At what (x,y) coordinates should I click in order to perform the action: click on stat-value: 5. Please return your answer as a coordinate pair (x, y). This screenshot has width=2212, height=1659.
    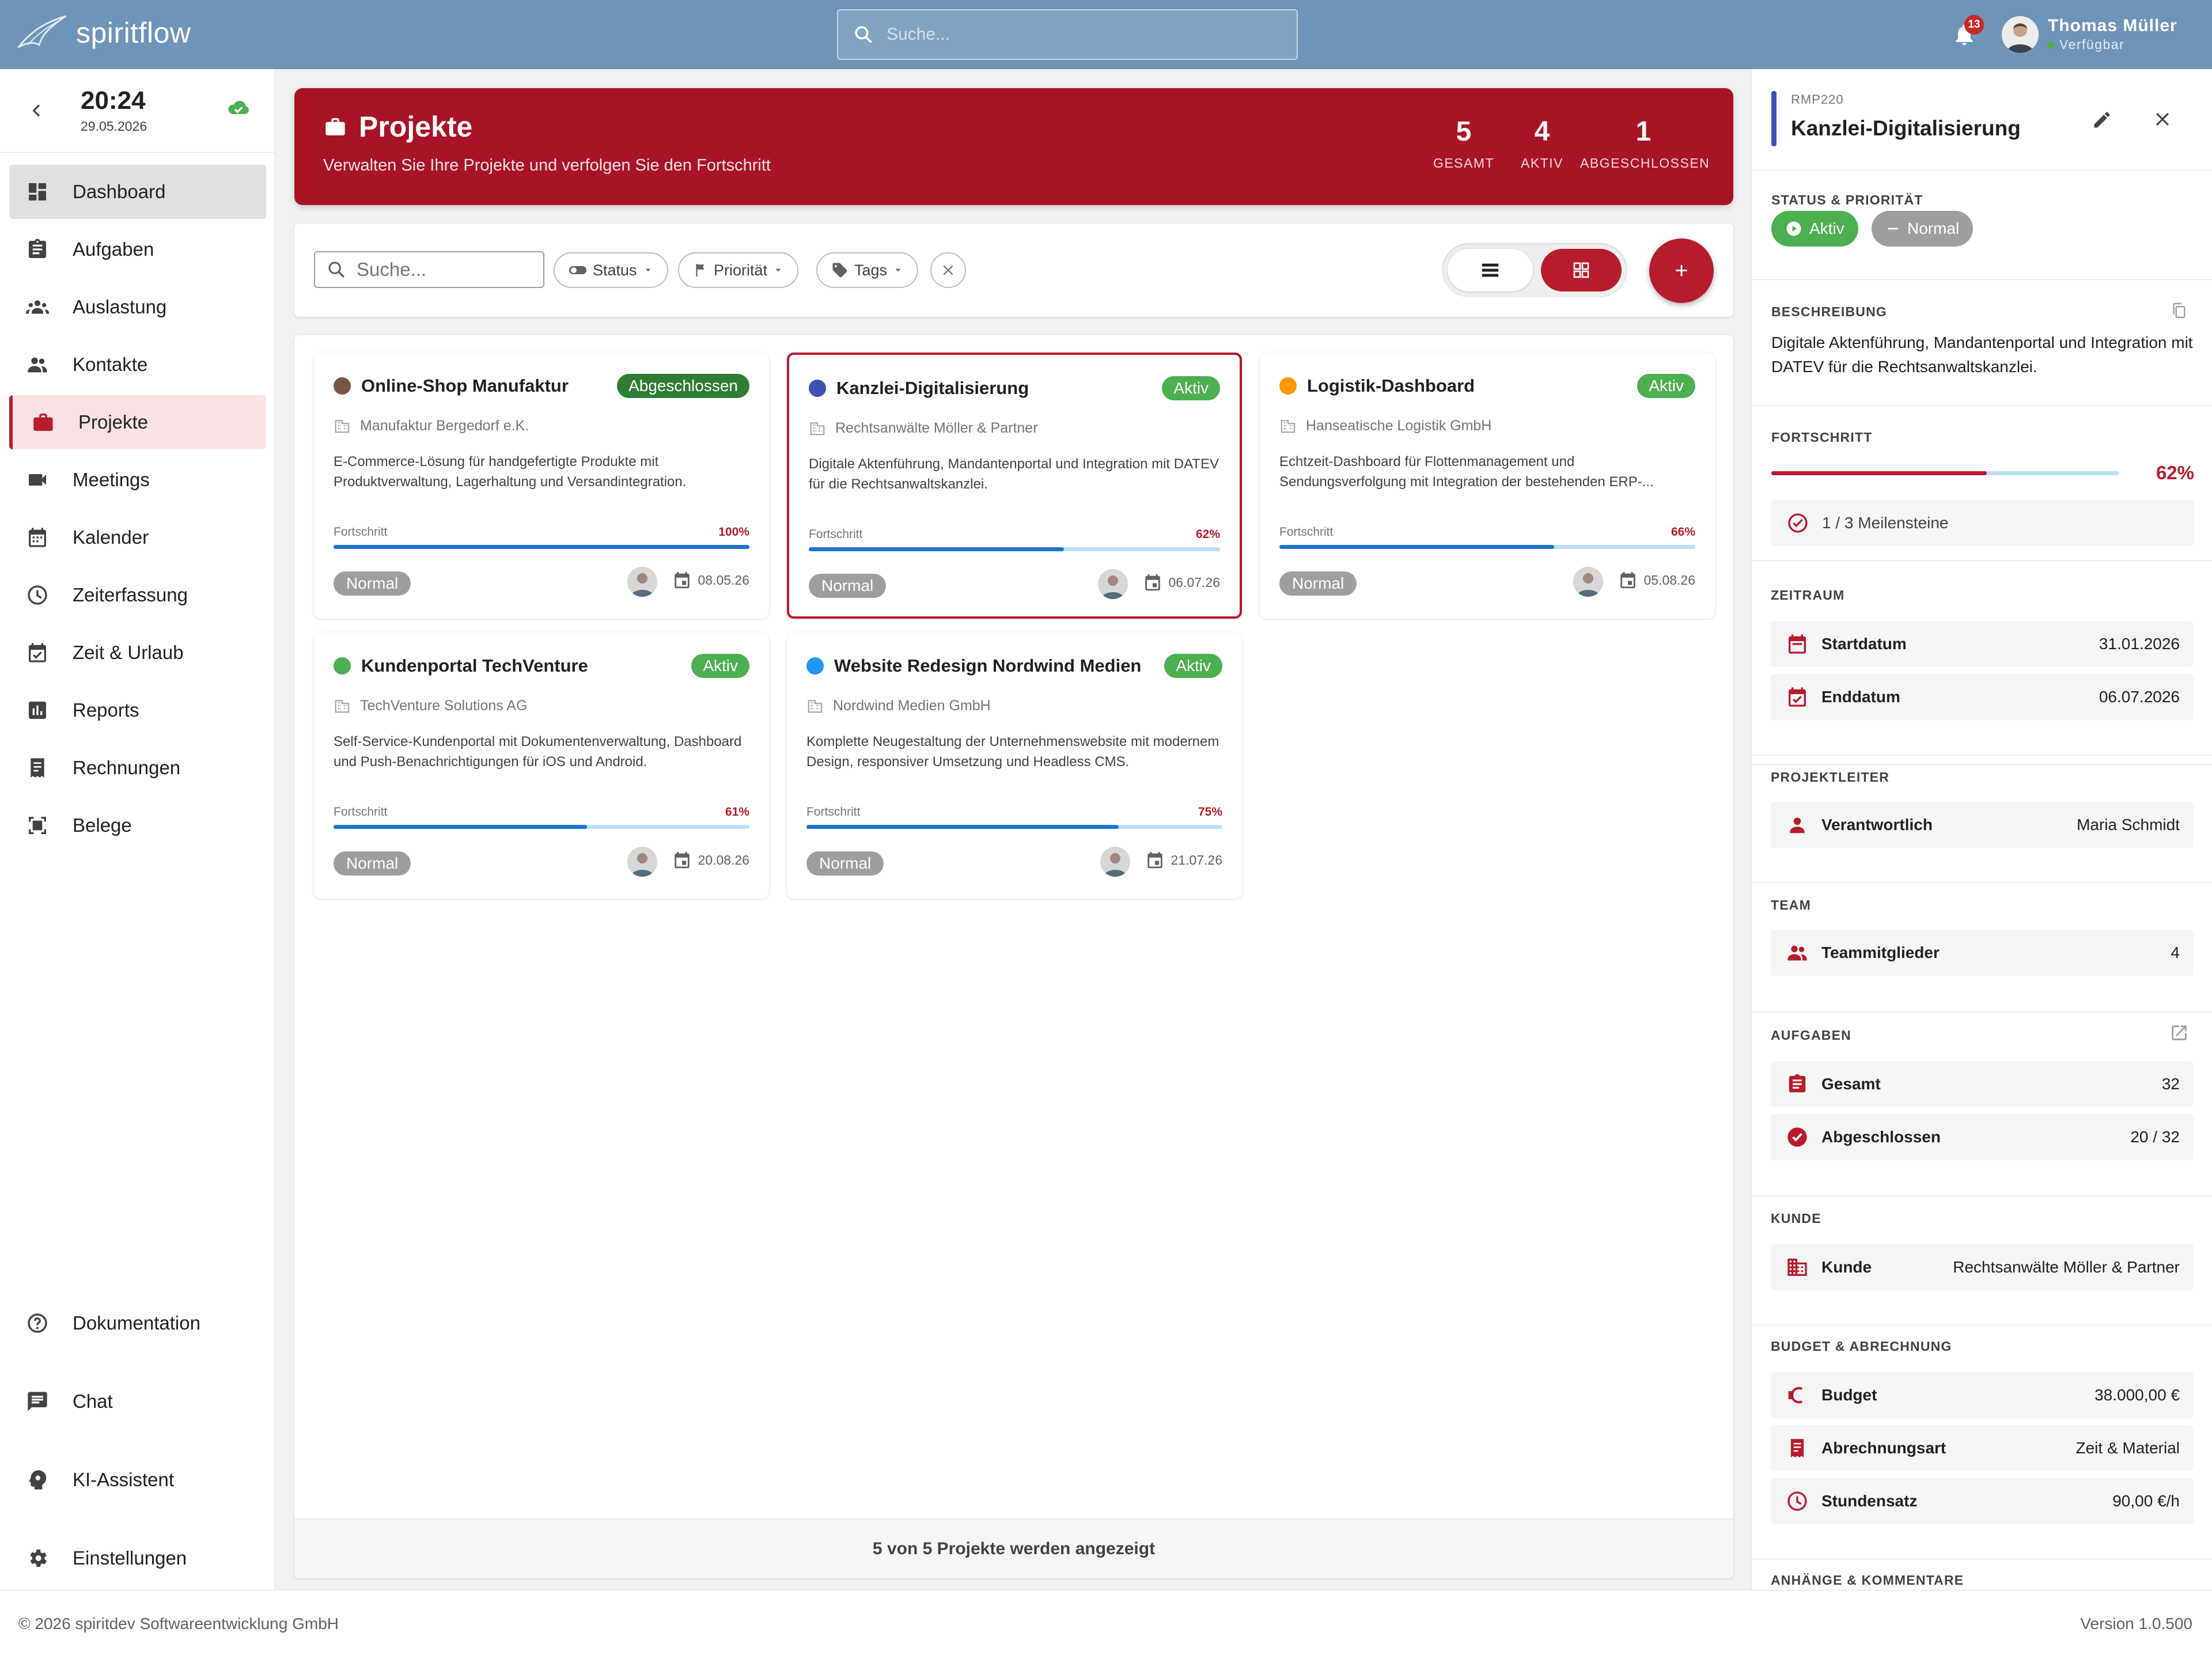
    Looking at the image, I should click on (1464, 131).